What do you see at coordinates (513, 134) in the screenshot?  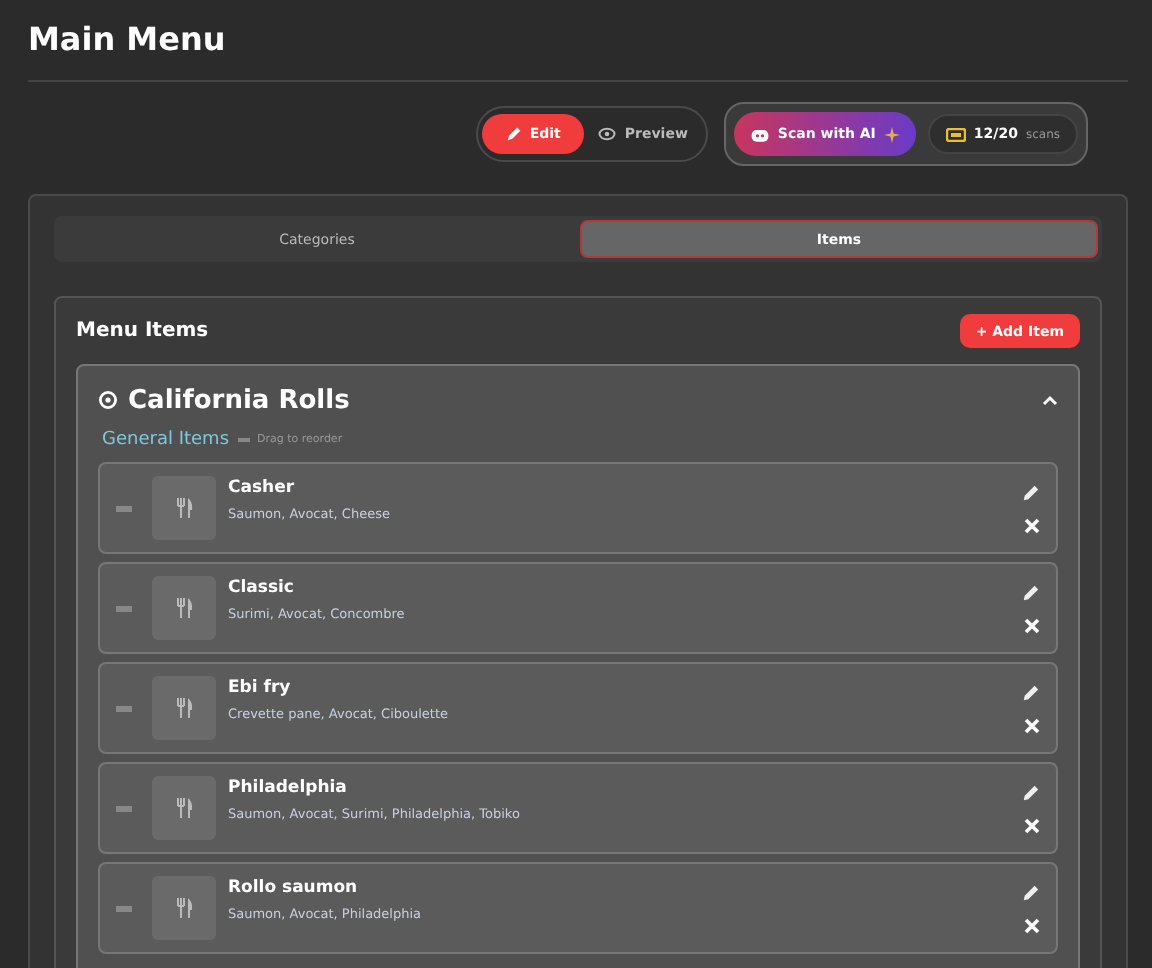 I see `pencil-icon` at bounding box center [513, 134].